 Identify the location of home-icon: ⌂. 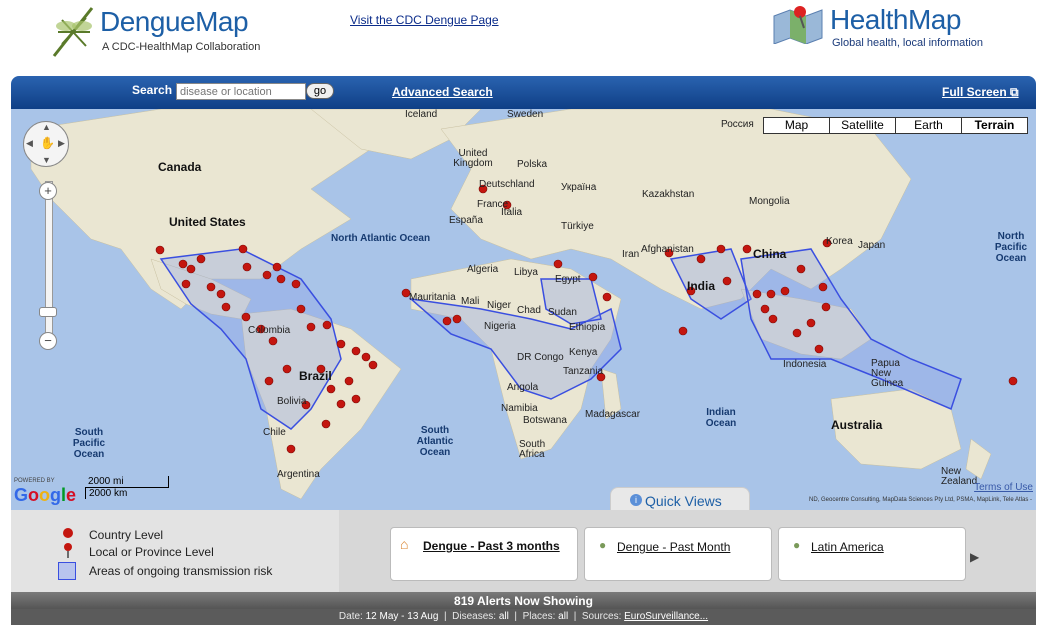
(404, 544).